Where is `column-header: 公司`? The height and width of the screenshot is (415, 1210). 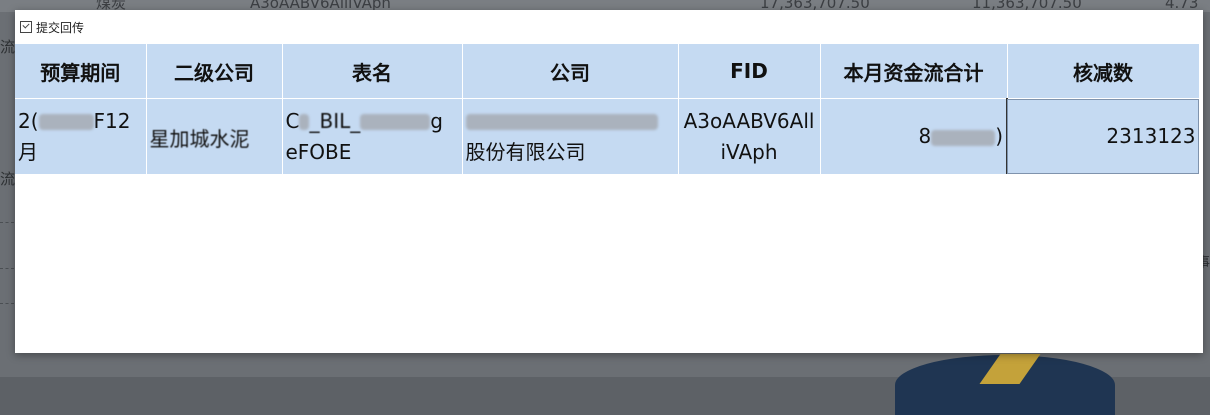
column-header: 公司 is located at coordinates (570, 71).